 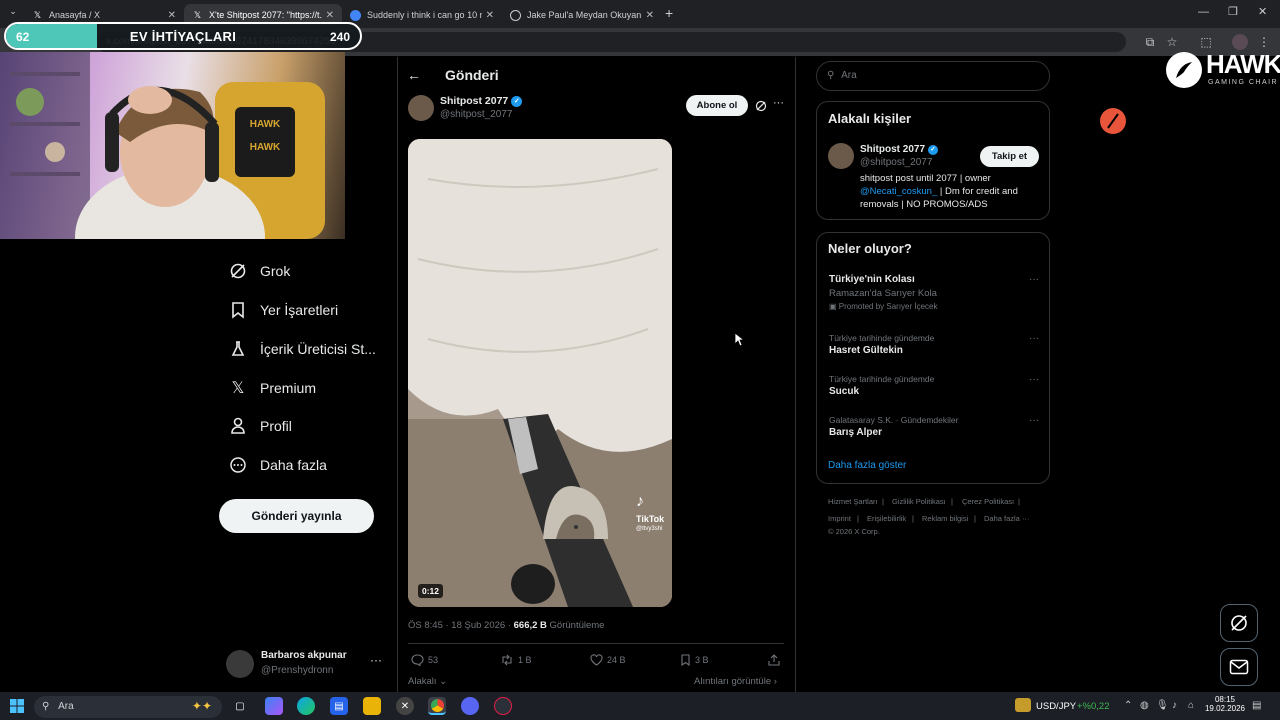 What do you see at coordinates (515, 15) in the screenshot?
I see `page-icon` at bounding box center [515, 15].